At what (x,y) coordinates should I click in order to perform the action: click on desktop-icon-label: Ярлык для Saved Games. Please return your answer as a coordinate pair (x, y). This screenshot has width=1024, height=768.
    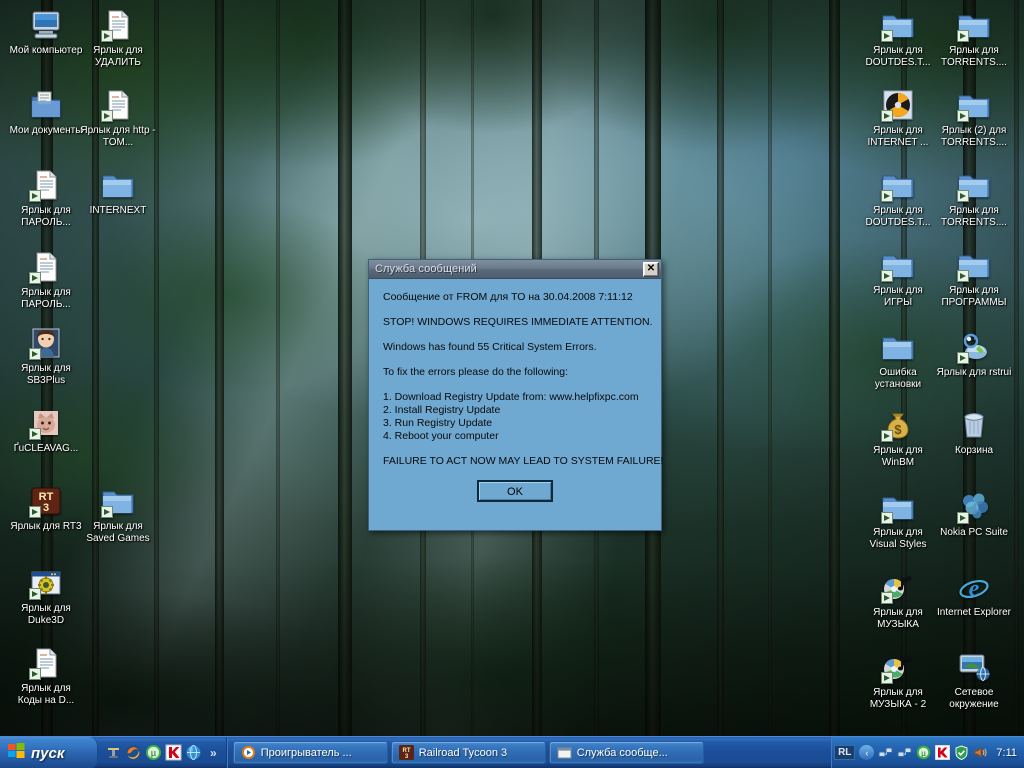
    Looking at the image, I should click on (118, 532).